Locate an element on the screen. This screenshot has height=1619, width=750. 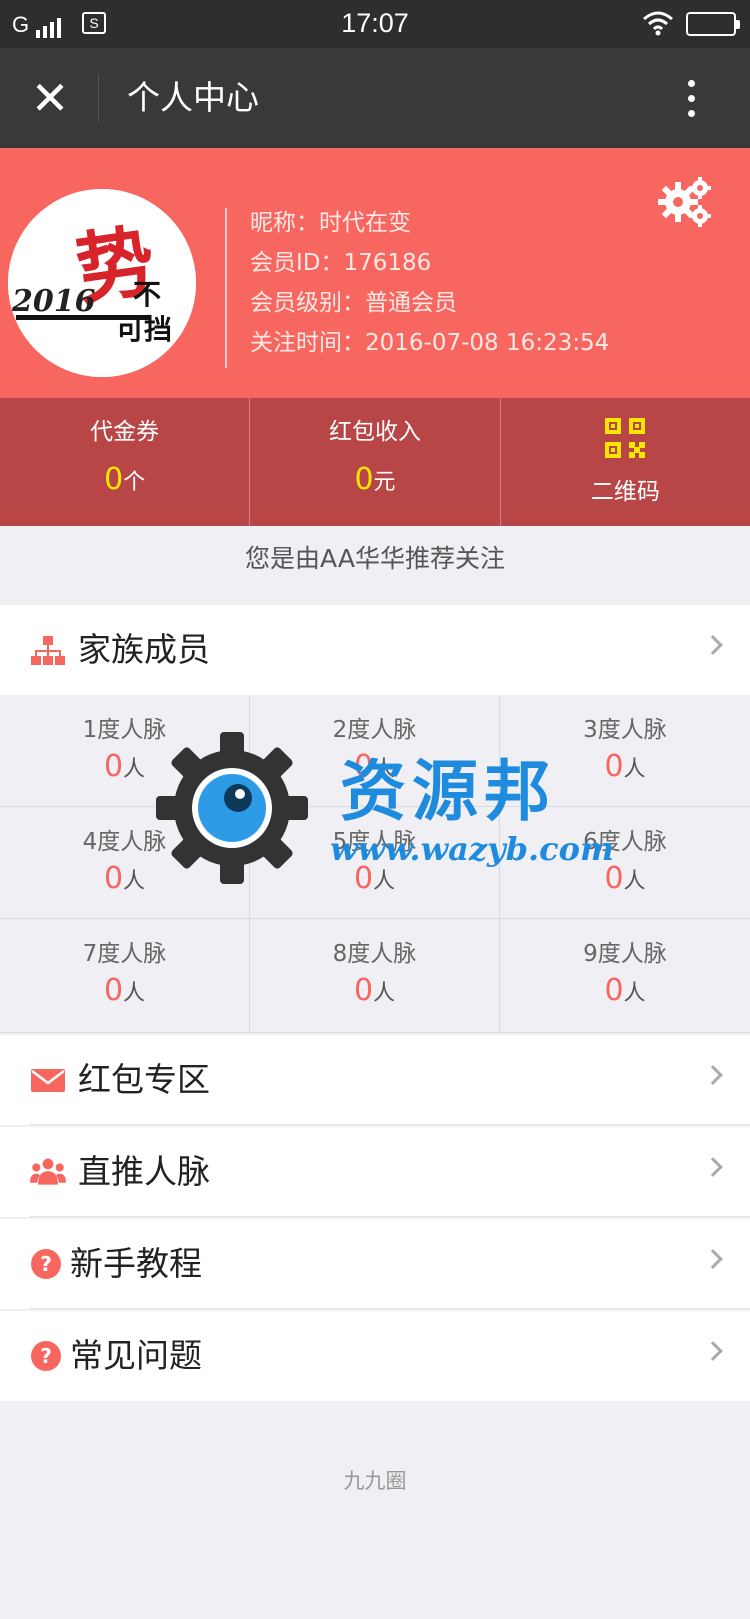
network-label: 1度人脉 is located at coordinates (124, 730).